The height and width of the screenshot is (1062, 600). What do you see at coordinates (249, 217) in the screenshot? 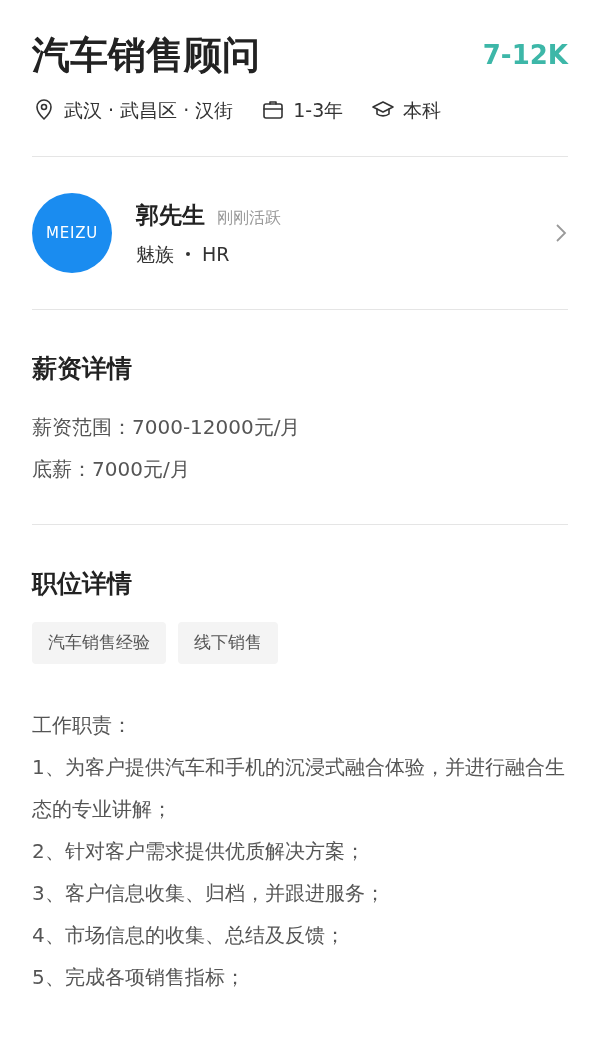
I see `activity-status: 刚刚活跃` at bounding box center [249, 217].